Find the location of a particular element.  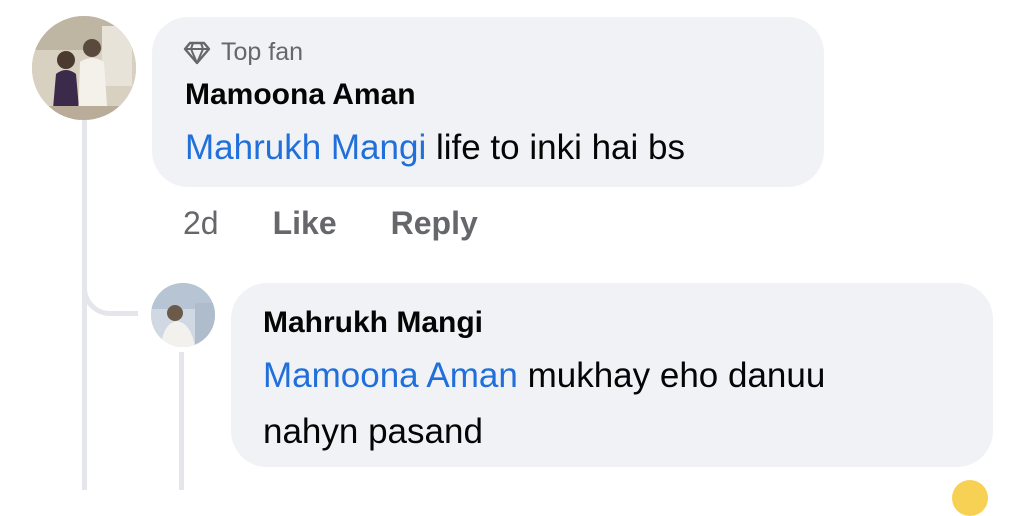

top-fan-badge: Top fan is located at coordinates (243, 52).